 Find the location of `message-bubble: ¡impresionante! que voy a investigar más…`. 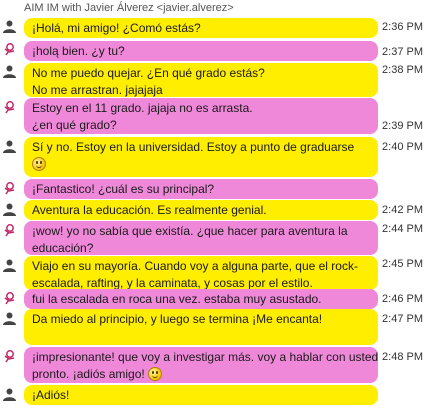

message-bubble: ¡impresionante! que voy a investigar más… is located at coordinates (201, 365).